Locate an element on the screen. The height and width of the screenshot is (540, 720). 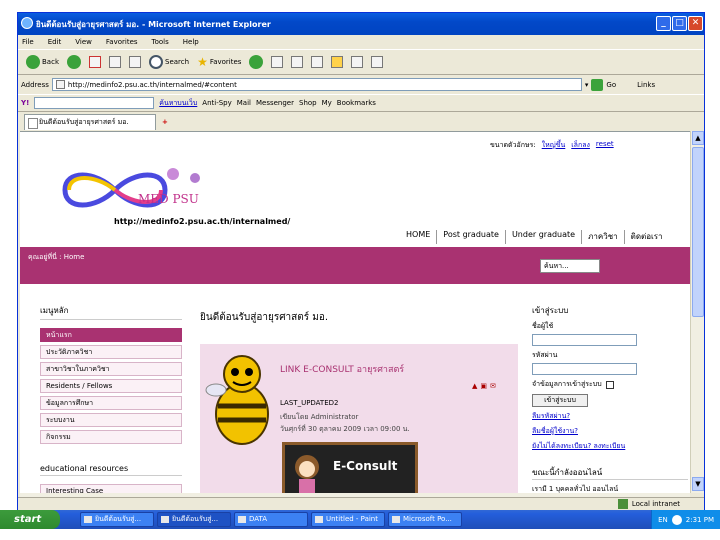
yahoo-bookmarks: Bookmarks is located at coordinates (356, 103).